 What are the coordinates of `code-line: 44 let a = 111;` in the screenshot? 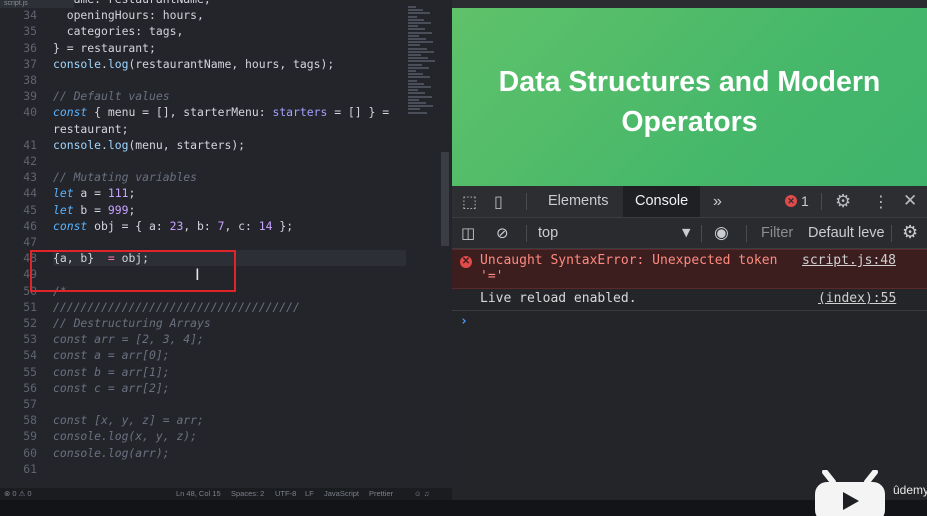 It's located at (226, 193).